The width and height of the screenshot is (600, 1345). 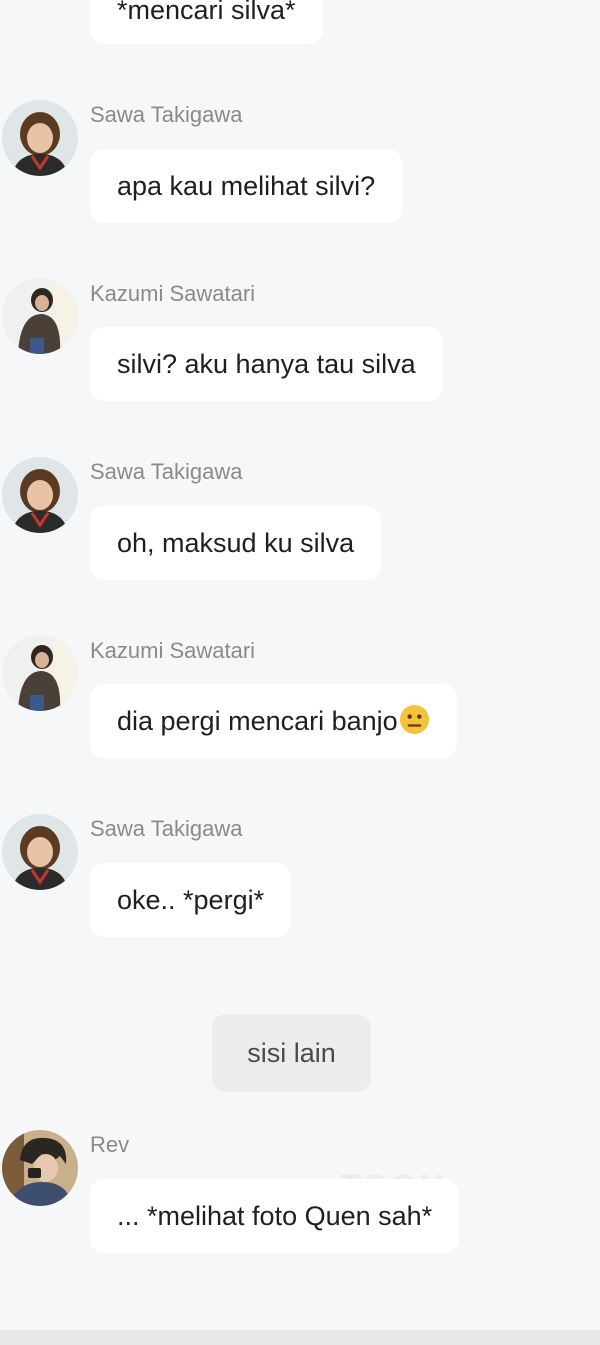 What do you see at coordinates (300, 1337) in the screenshot?
I see `bottom-bar` at bounding box center [300, 1337].